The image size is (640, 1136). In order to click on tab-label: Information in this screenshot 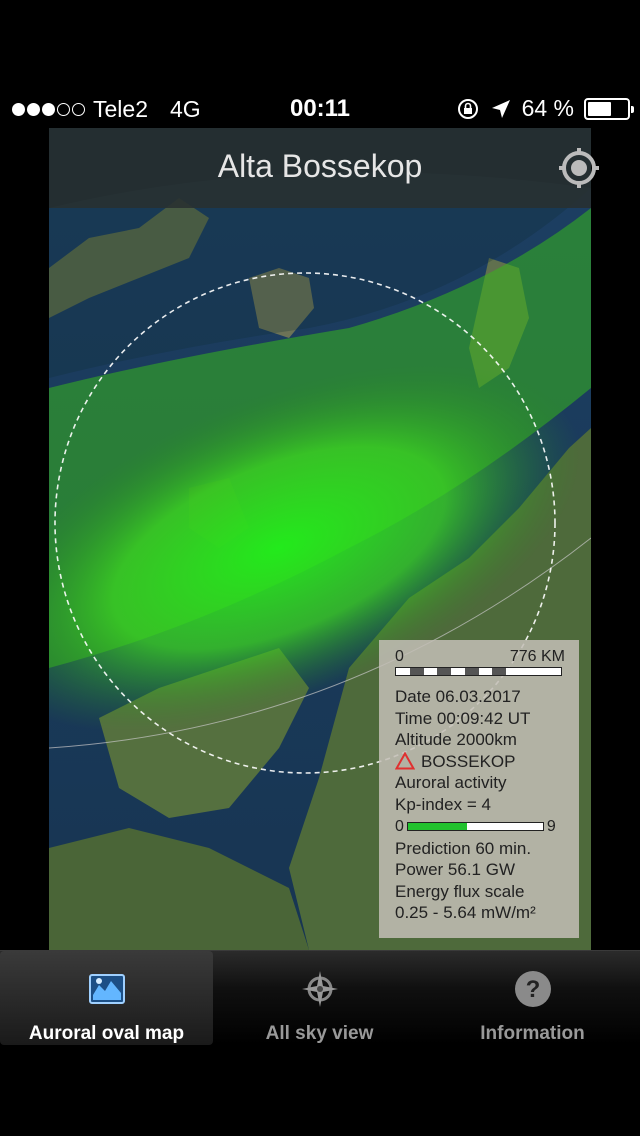, I will do `click(532, 1033)`.